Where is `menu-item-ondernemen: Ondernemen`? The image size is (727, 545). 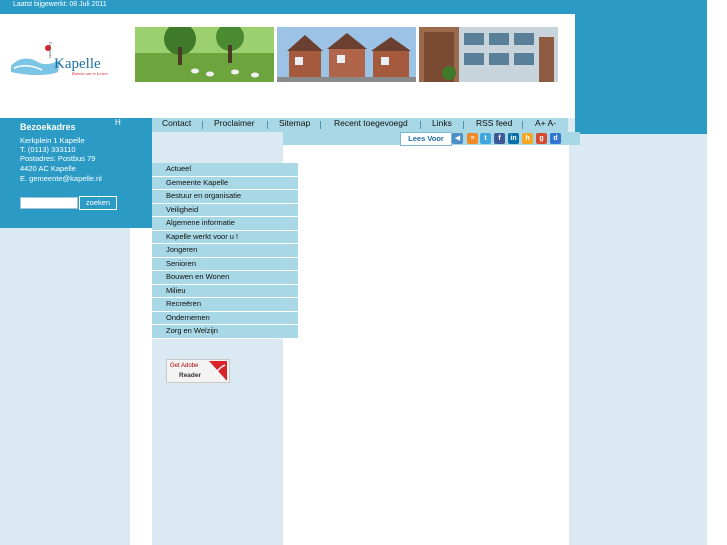 menu-item-ondernemen: Ondernemen is located at coordinates (225, 318).